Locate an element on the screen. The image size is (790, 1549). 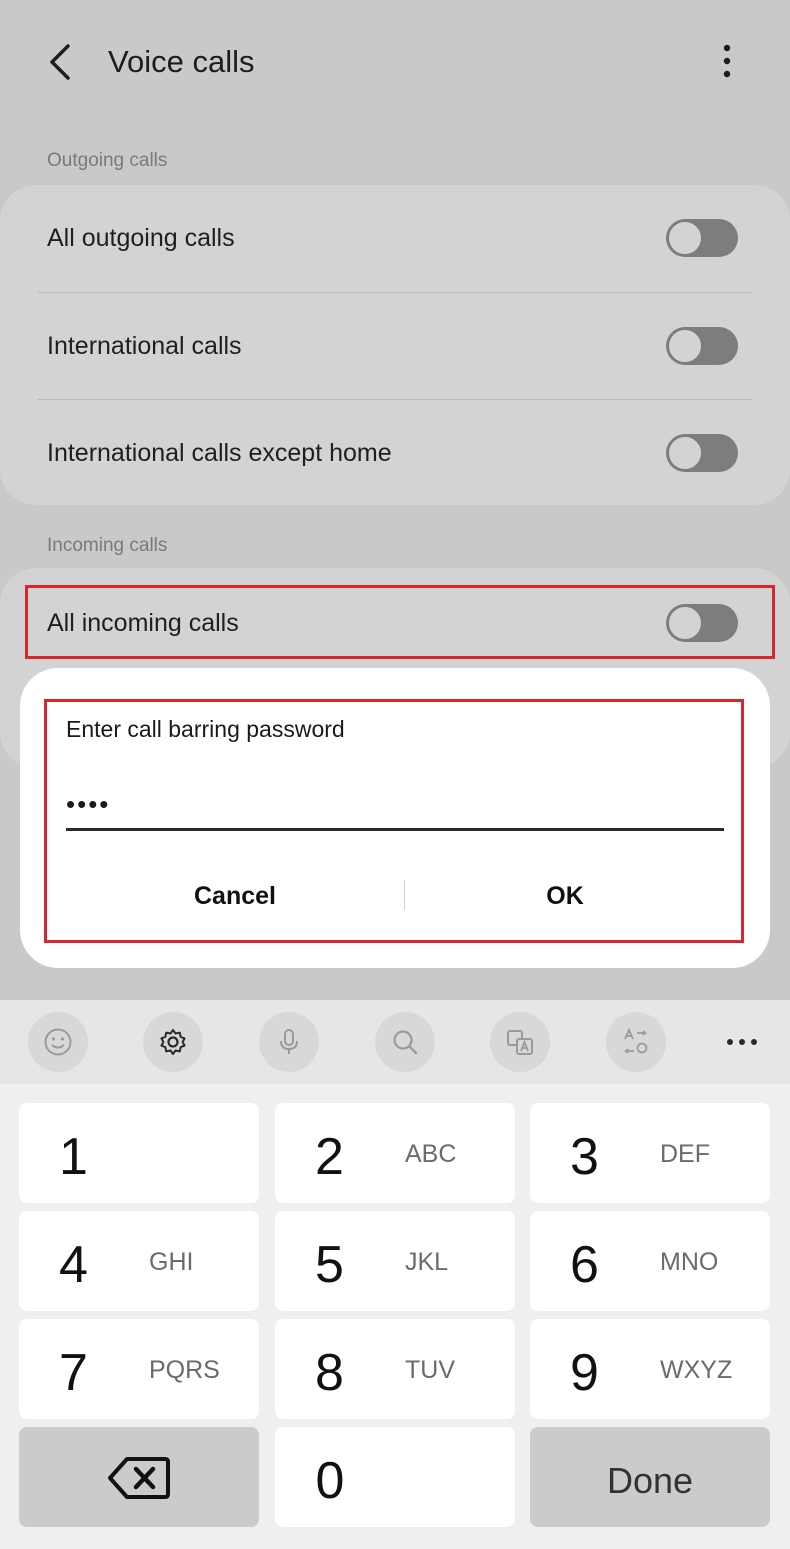
key-letters: GHI is located at coordinates (171, 1262).